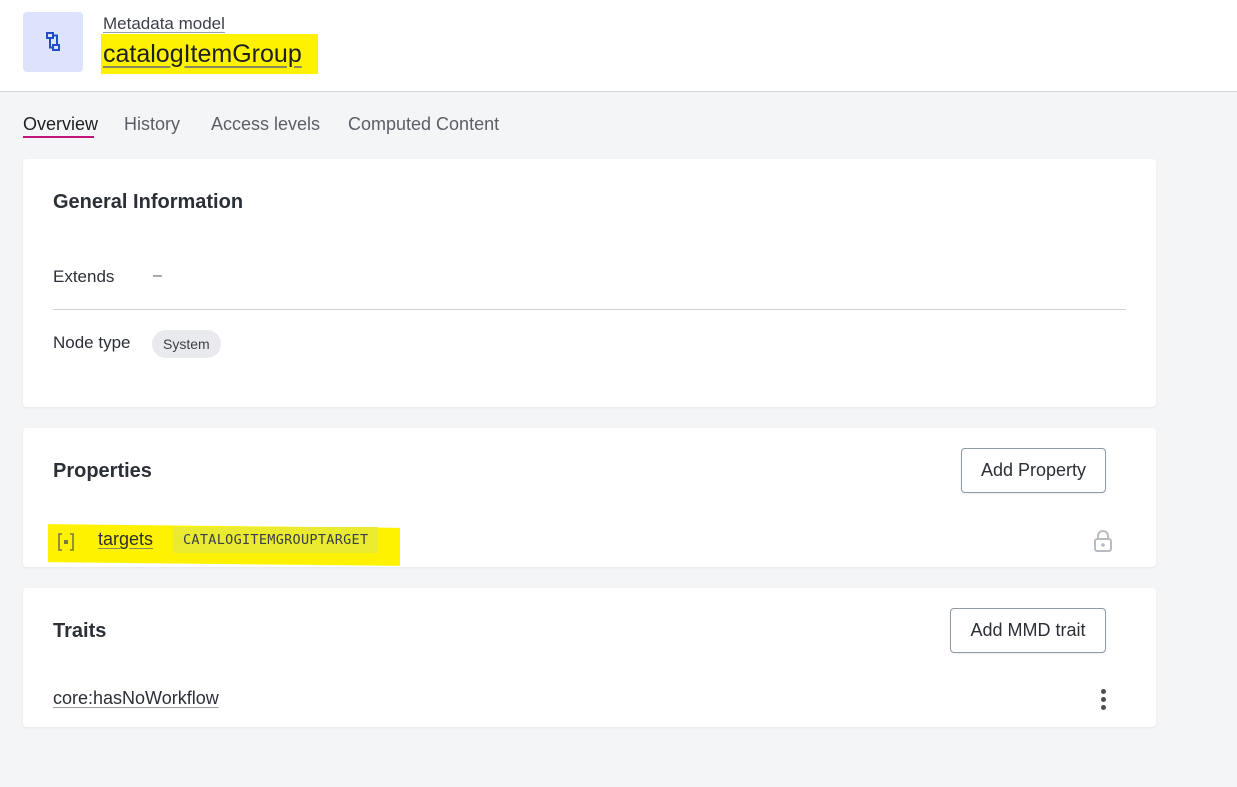 This screenshot has width=1237, height=787. Describe the element at coordinates (152, 124) in the screenshot. I see `tab-history: History` at that location.